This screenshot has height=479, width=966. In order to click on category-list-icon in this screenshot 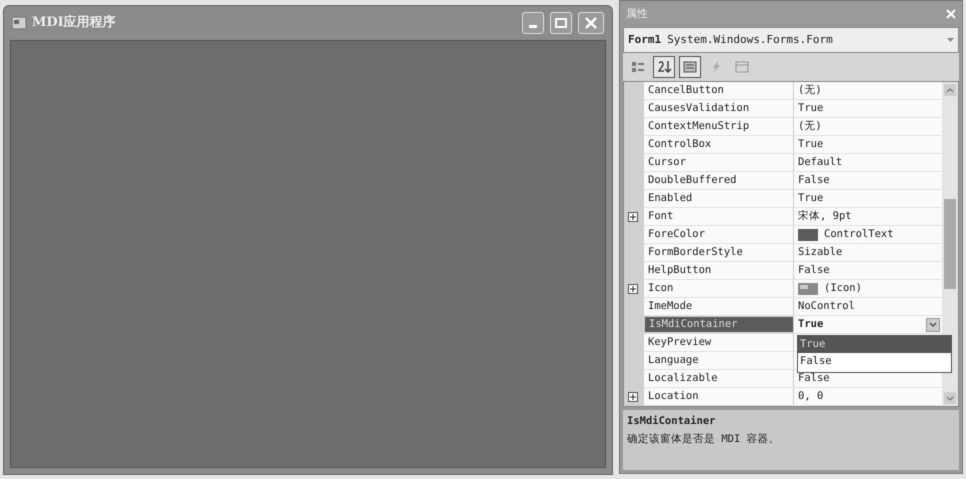, I will do `click(638, 67)`.